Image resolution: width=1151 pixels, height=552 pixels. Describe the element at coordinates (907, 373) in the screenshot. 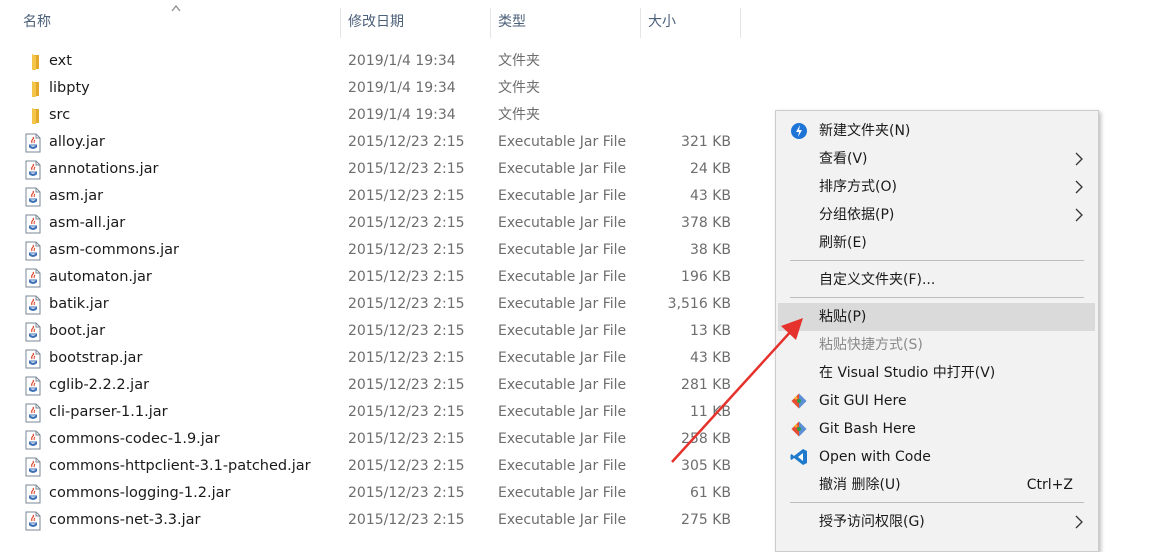

I see `menu-item-label: 在 Visual Studio 中打开(V)` at that location.